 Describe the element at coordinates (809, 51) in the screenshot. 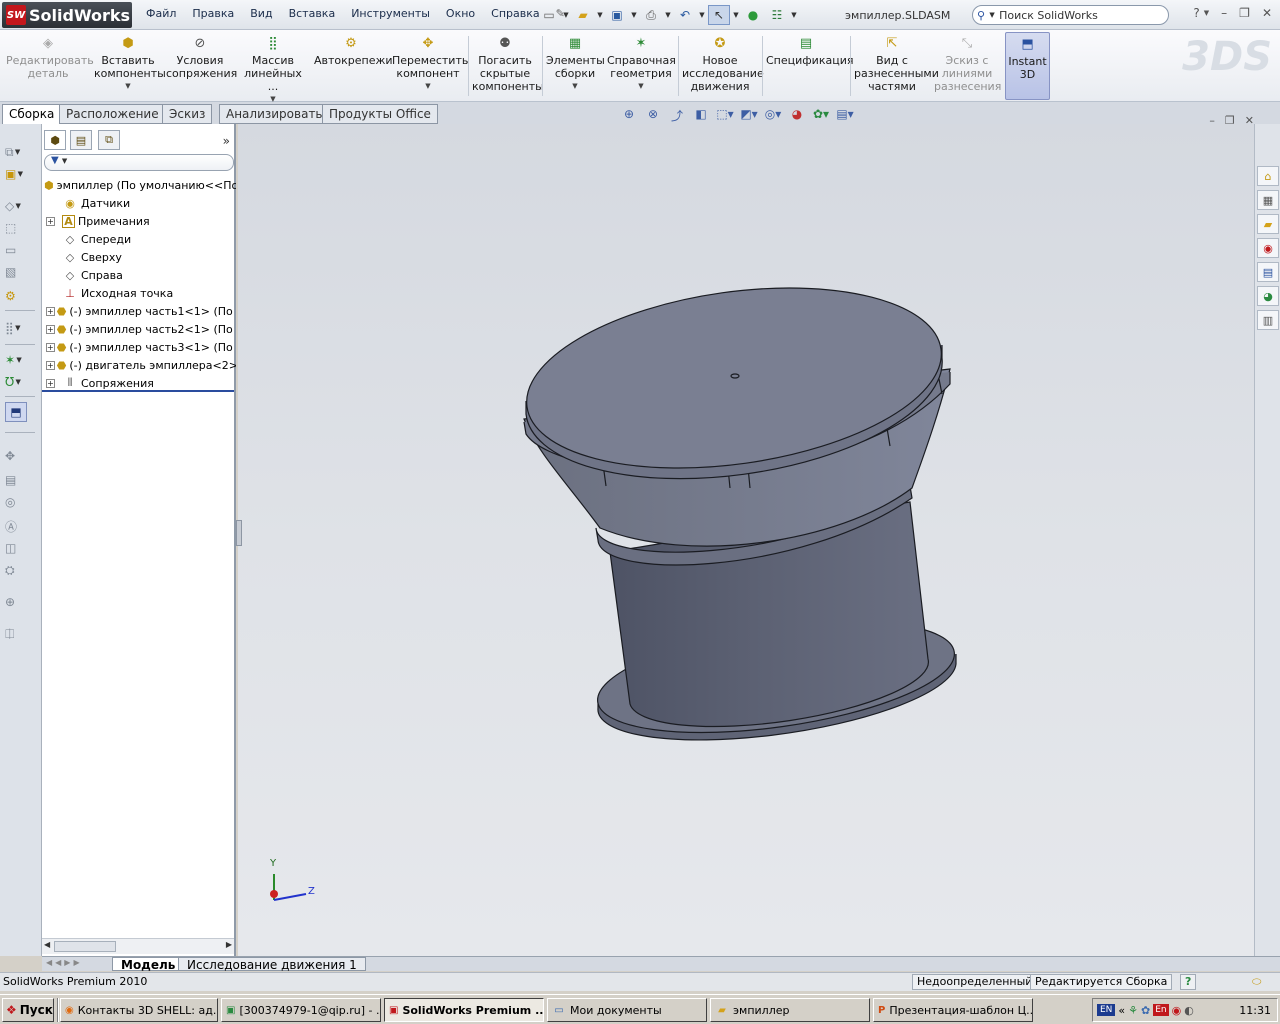

I see `bill-of-materials-button: ▤ Спецификация` at that location.